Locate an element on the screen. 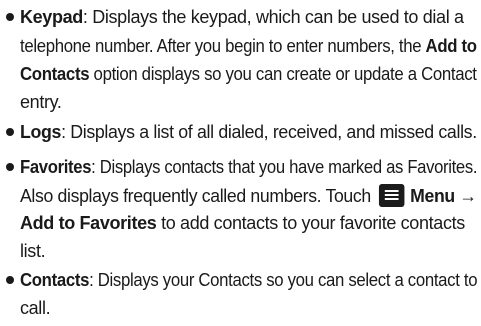 The width and height of the screenshot is (481, 326). keypad-line-4: entry. is located at coordinates (41, 102).